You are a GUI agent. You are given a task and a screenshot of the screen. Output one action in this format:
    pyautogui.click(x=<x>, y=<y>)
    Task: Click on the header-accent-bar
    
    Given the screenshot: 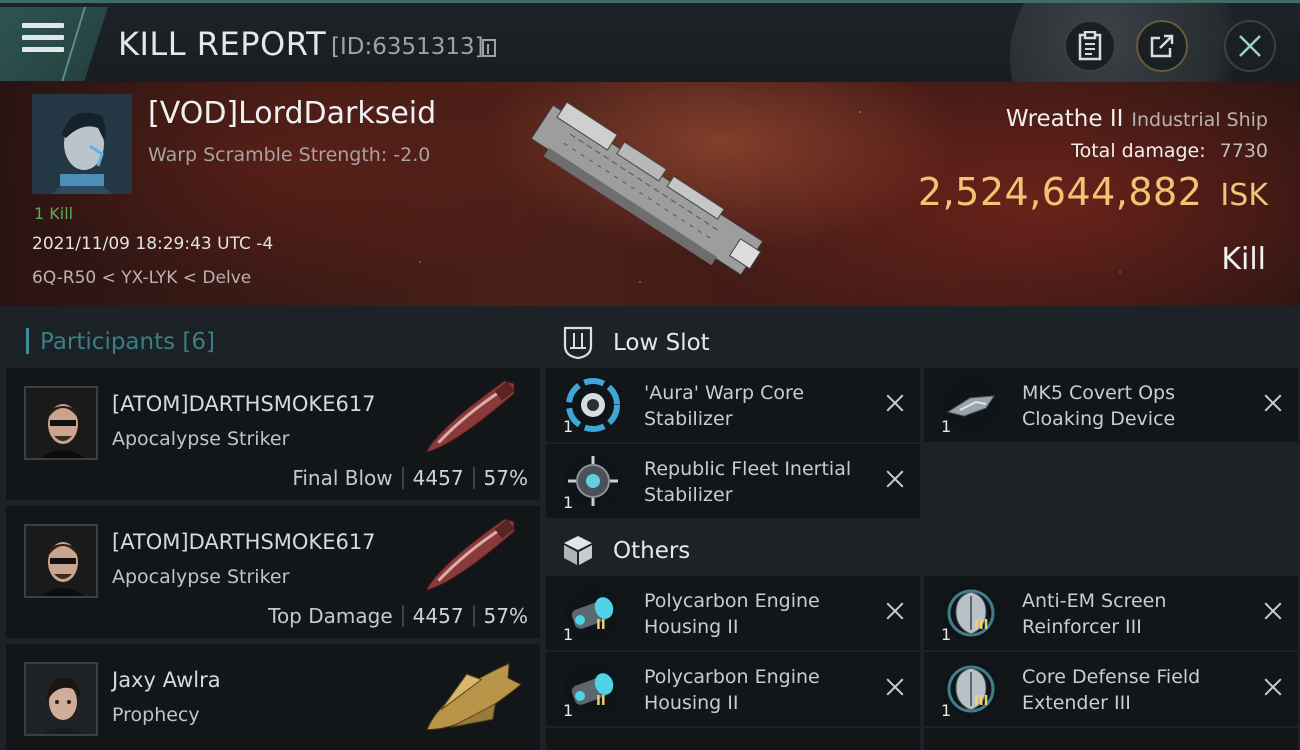 What is the action you would take?
    pyautogui.click(x=27, y=341)
    